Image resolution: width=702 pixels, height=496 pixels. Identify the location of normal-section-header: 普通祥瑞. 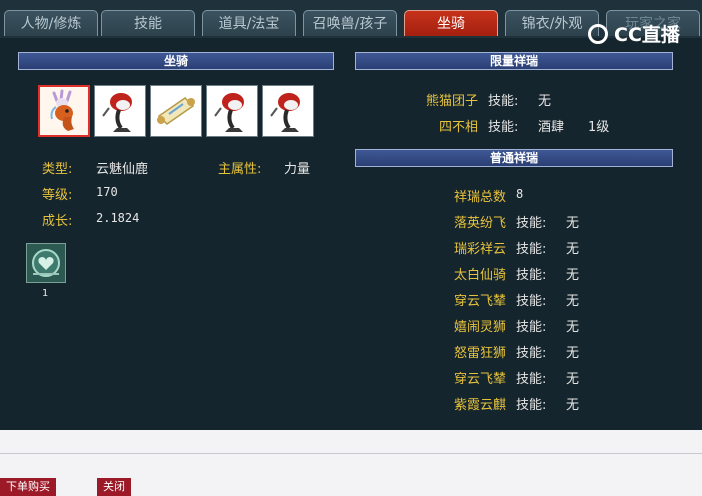
(514, 158).